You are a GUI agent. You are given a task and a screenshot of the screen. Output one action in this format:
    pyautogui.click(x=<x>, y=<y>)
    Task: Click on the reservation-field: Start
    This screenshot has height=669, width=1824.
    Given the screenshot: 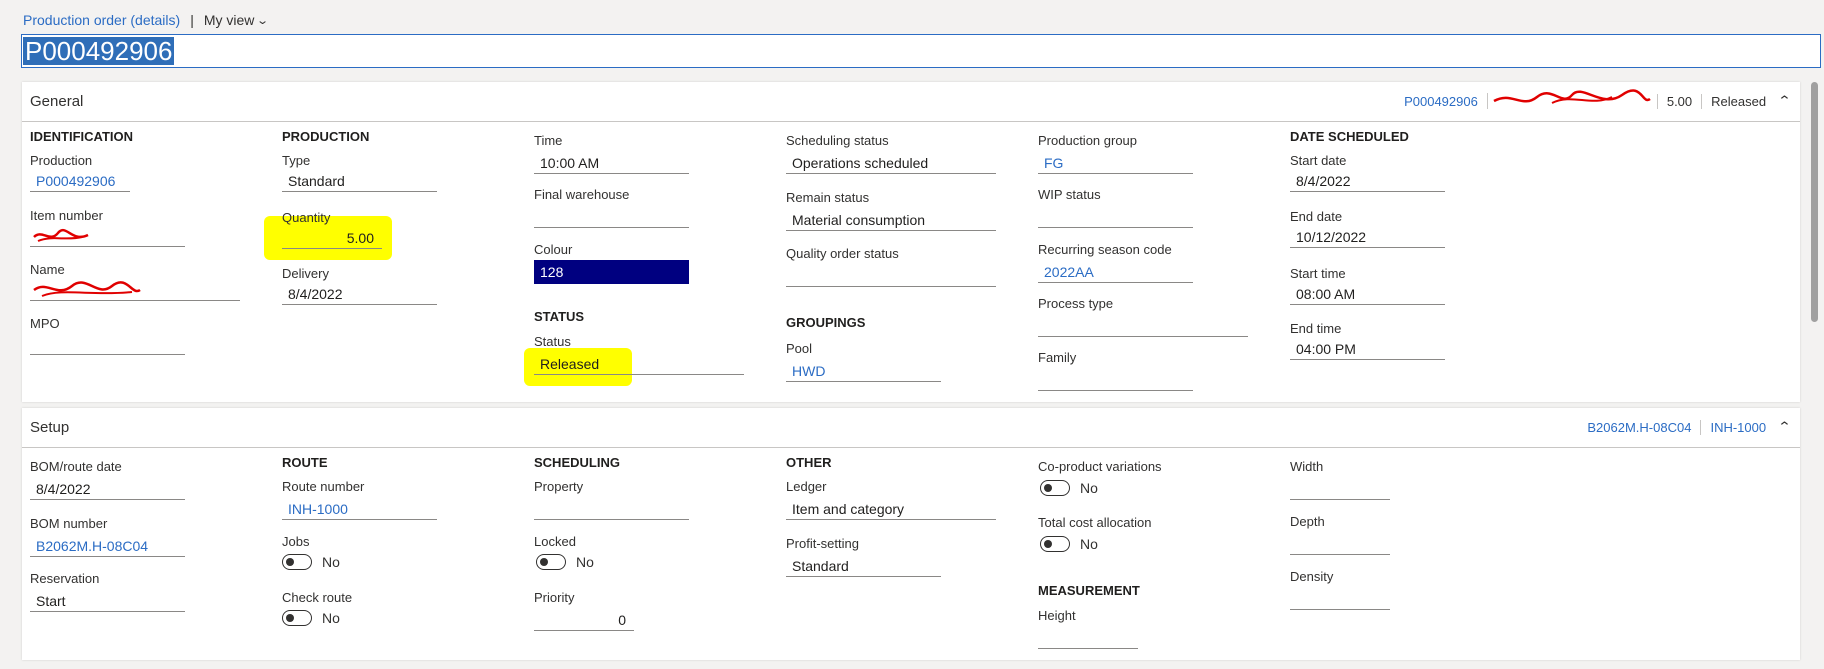 What is the action you would take?
    pyautogui.click(x=107, y=601)
    